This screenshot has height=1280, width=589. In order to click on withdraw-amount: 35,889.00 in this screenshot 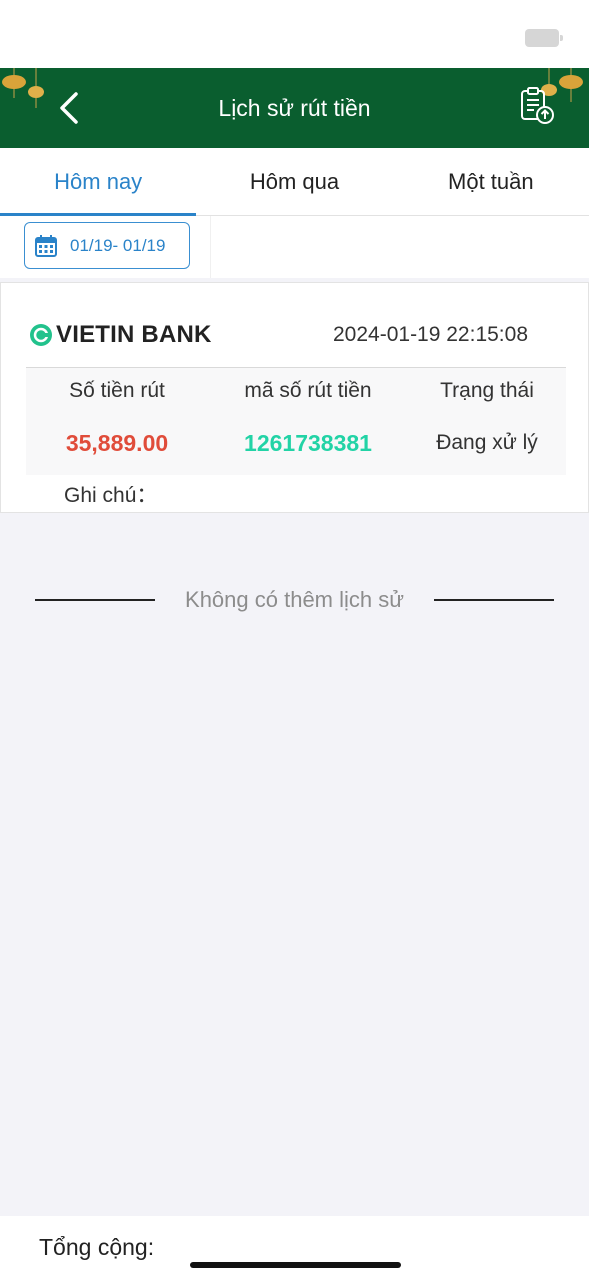, I will do `click(117, 442)`.